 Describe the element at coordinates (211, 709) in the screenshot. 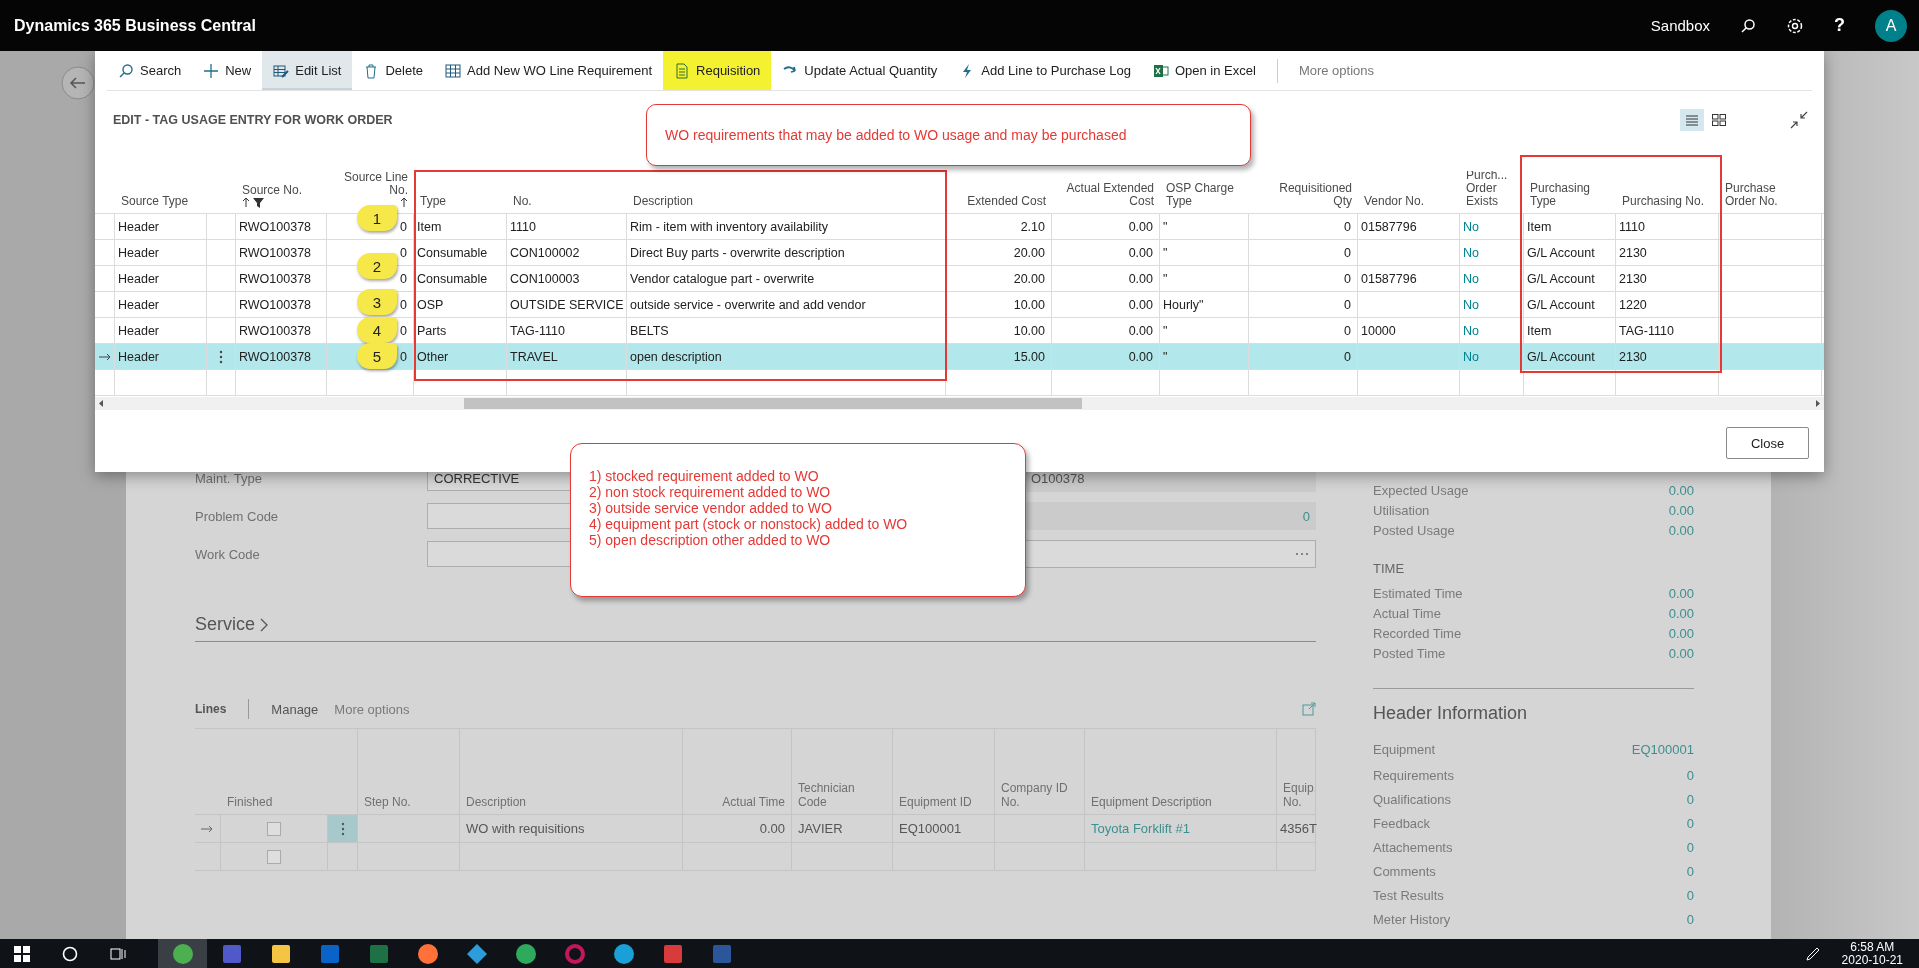

I see `lines-title: Lines` at that location.